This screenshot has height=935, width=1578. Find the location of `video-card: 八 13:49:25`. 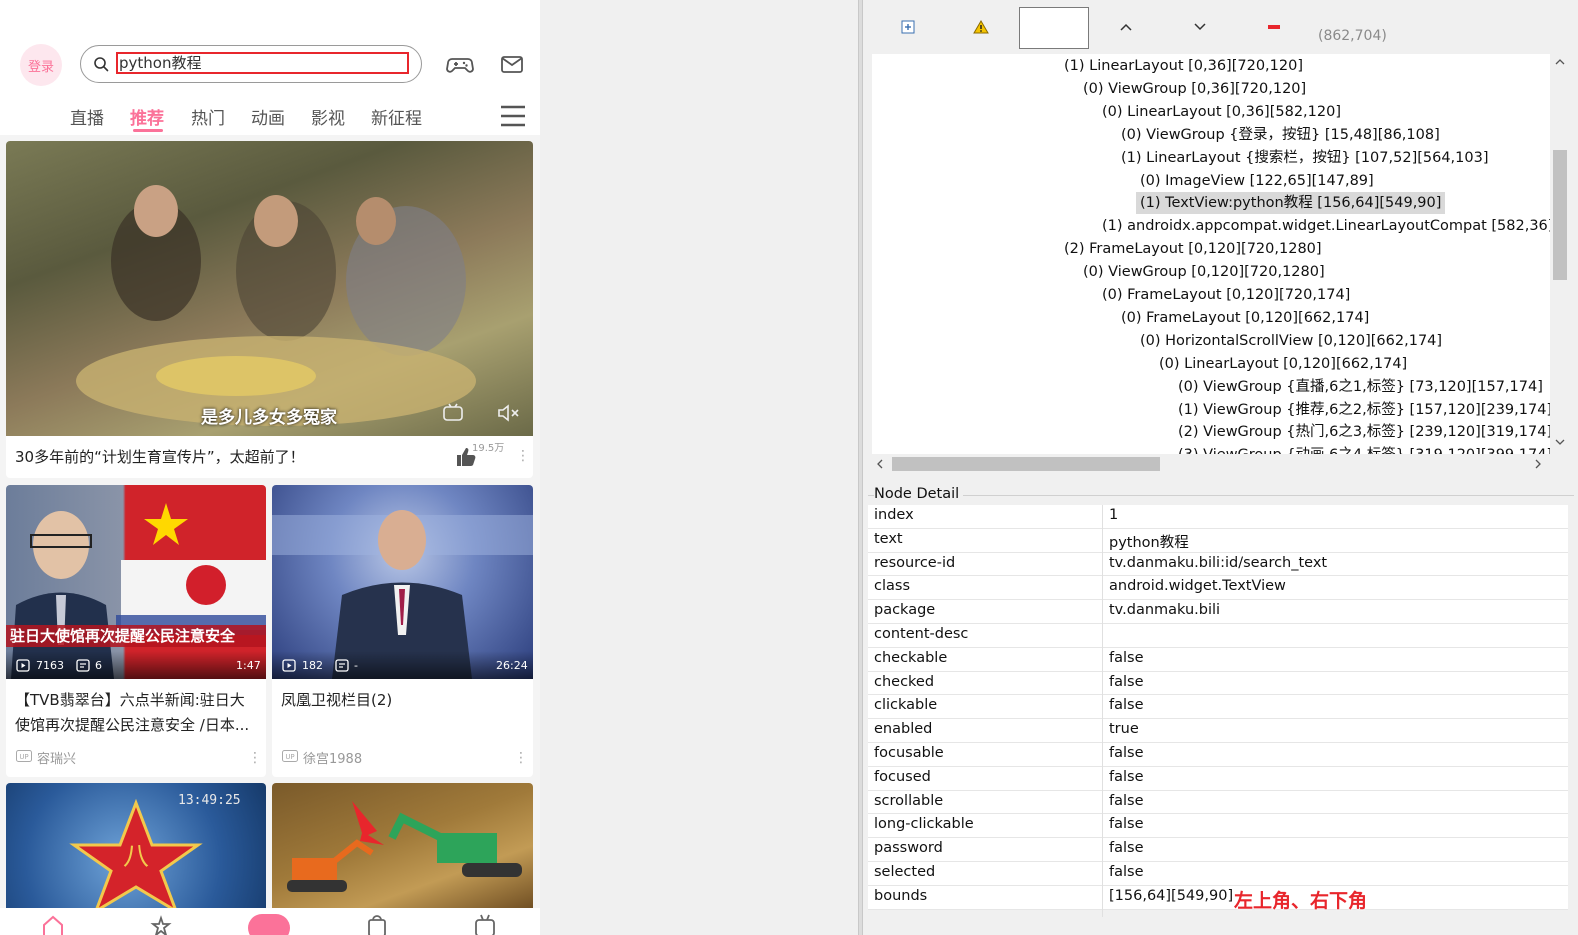

video-card: 八 13:49:25 is located at coordinates (136, 848).